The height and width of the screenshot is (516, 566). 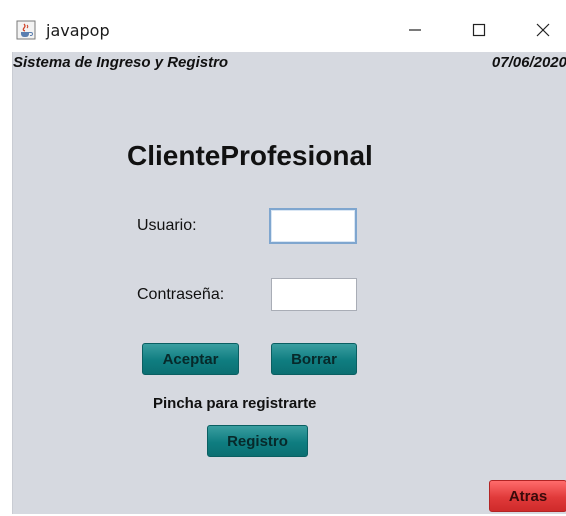 What do you see at coordinates (190, 359) in the screenshot?
I see `accept-button: Aceptar` at bounding box center [190, 359].